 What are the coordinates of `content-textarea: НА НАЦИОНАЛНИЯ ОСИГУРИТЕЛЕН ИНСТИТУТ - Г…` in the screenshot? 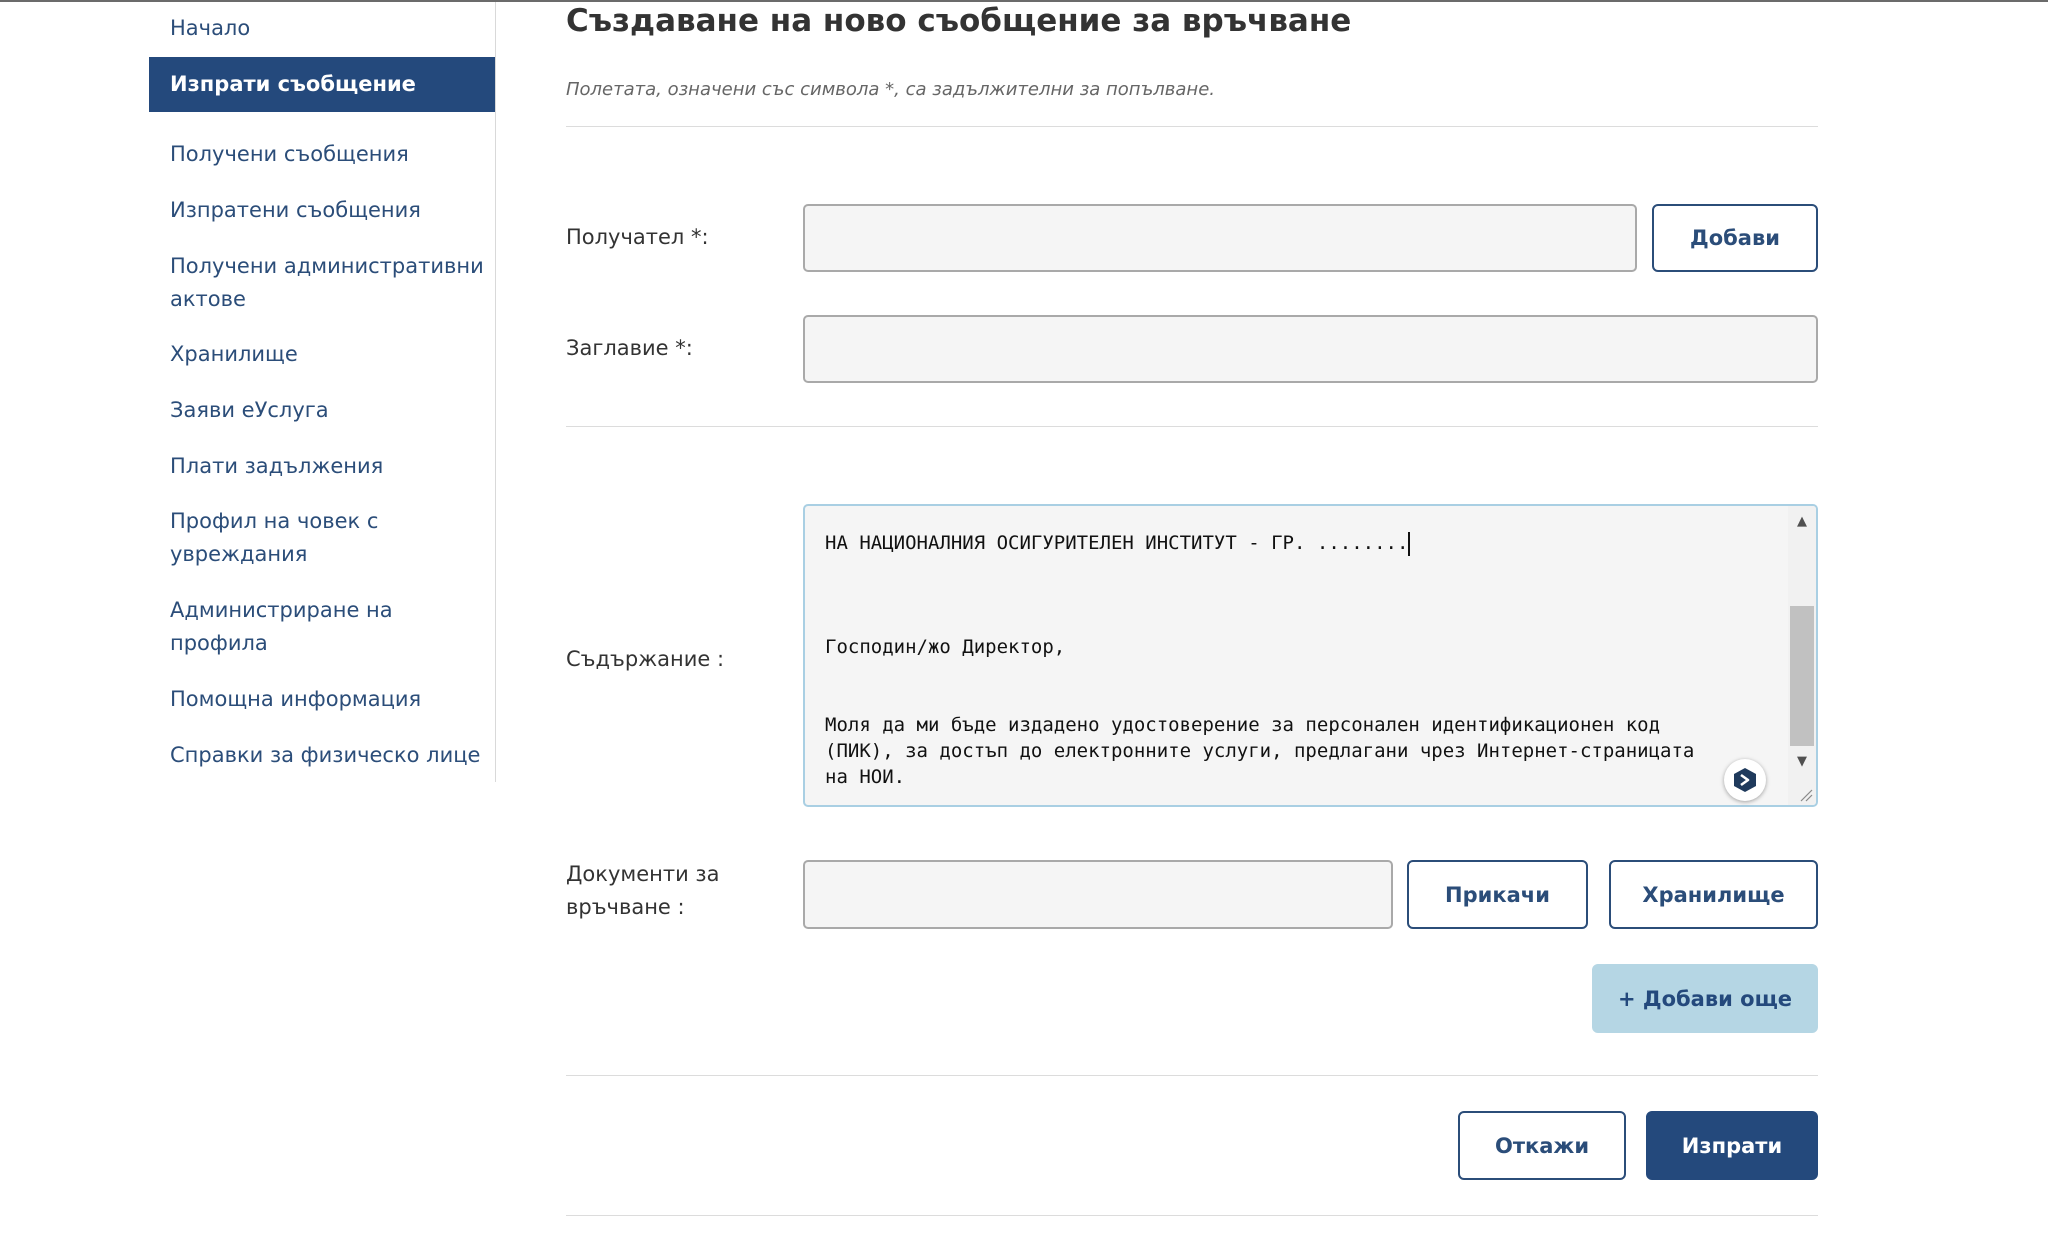 It's located at (1310, 655).